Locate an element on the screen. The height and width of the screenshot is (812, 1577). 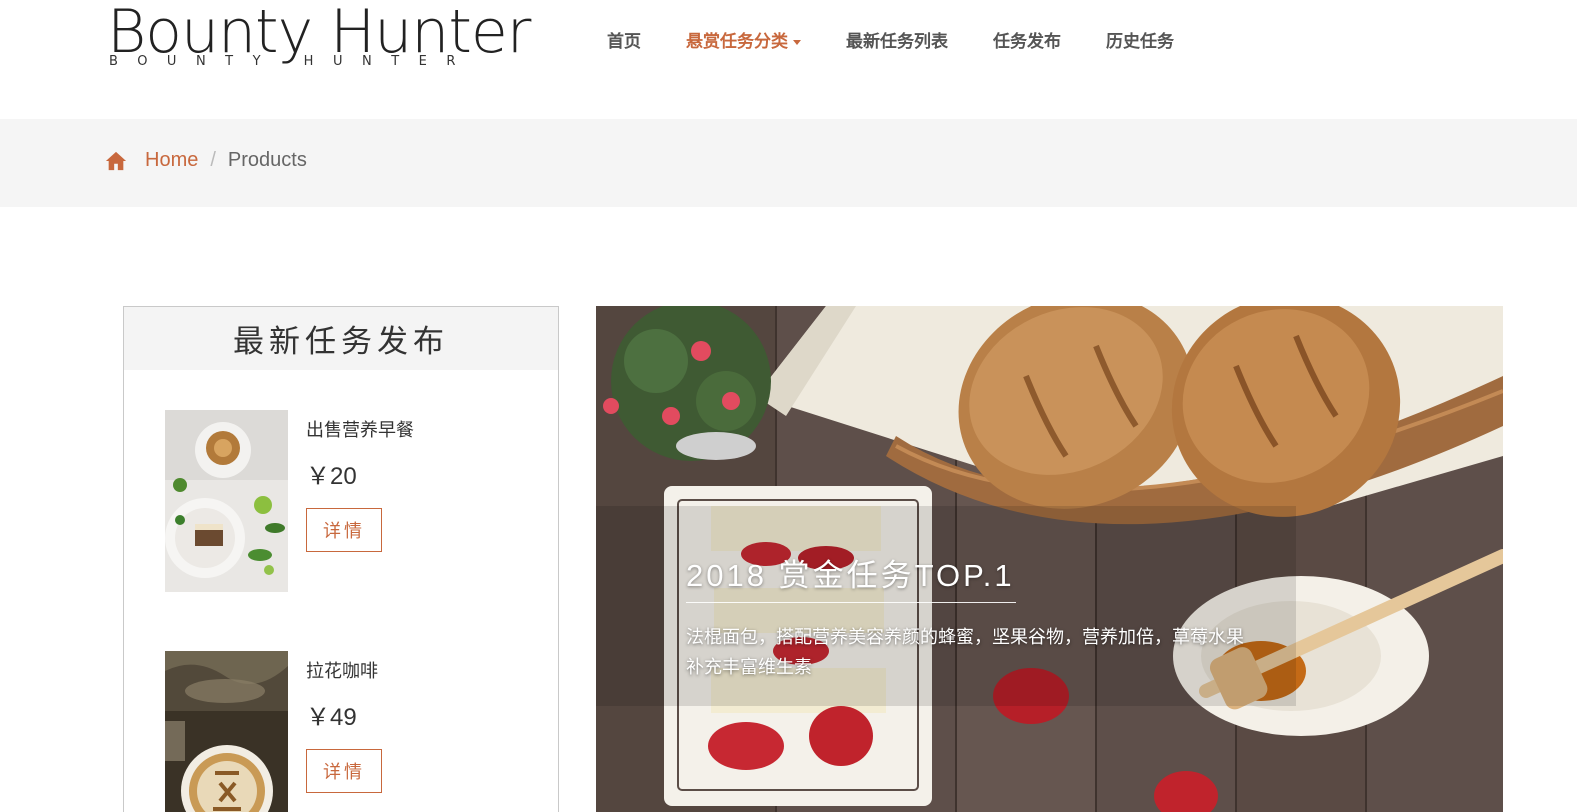
breadcrumb: Home / Products is located at coordinates (206, 160).